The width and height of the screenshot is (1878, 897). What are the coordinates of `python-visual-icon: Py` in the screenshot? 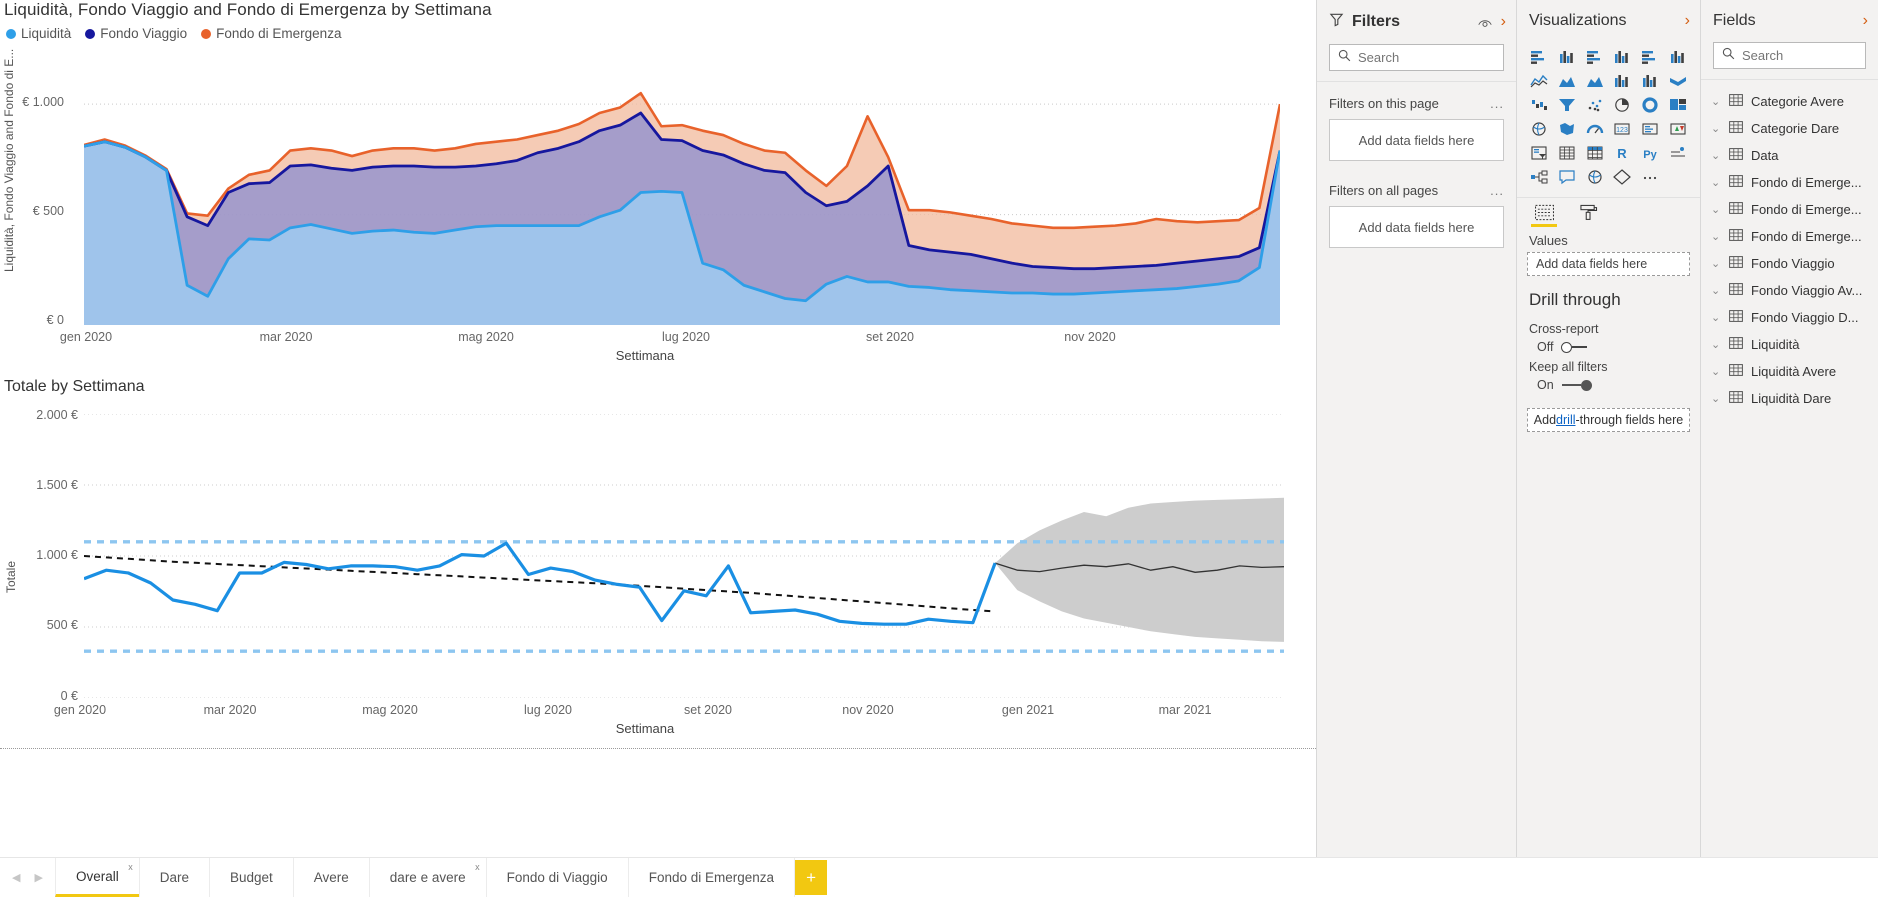 It's located at (1650, 152).